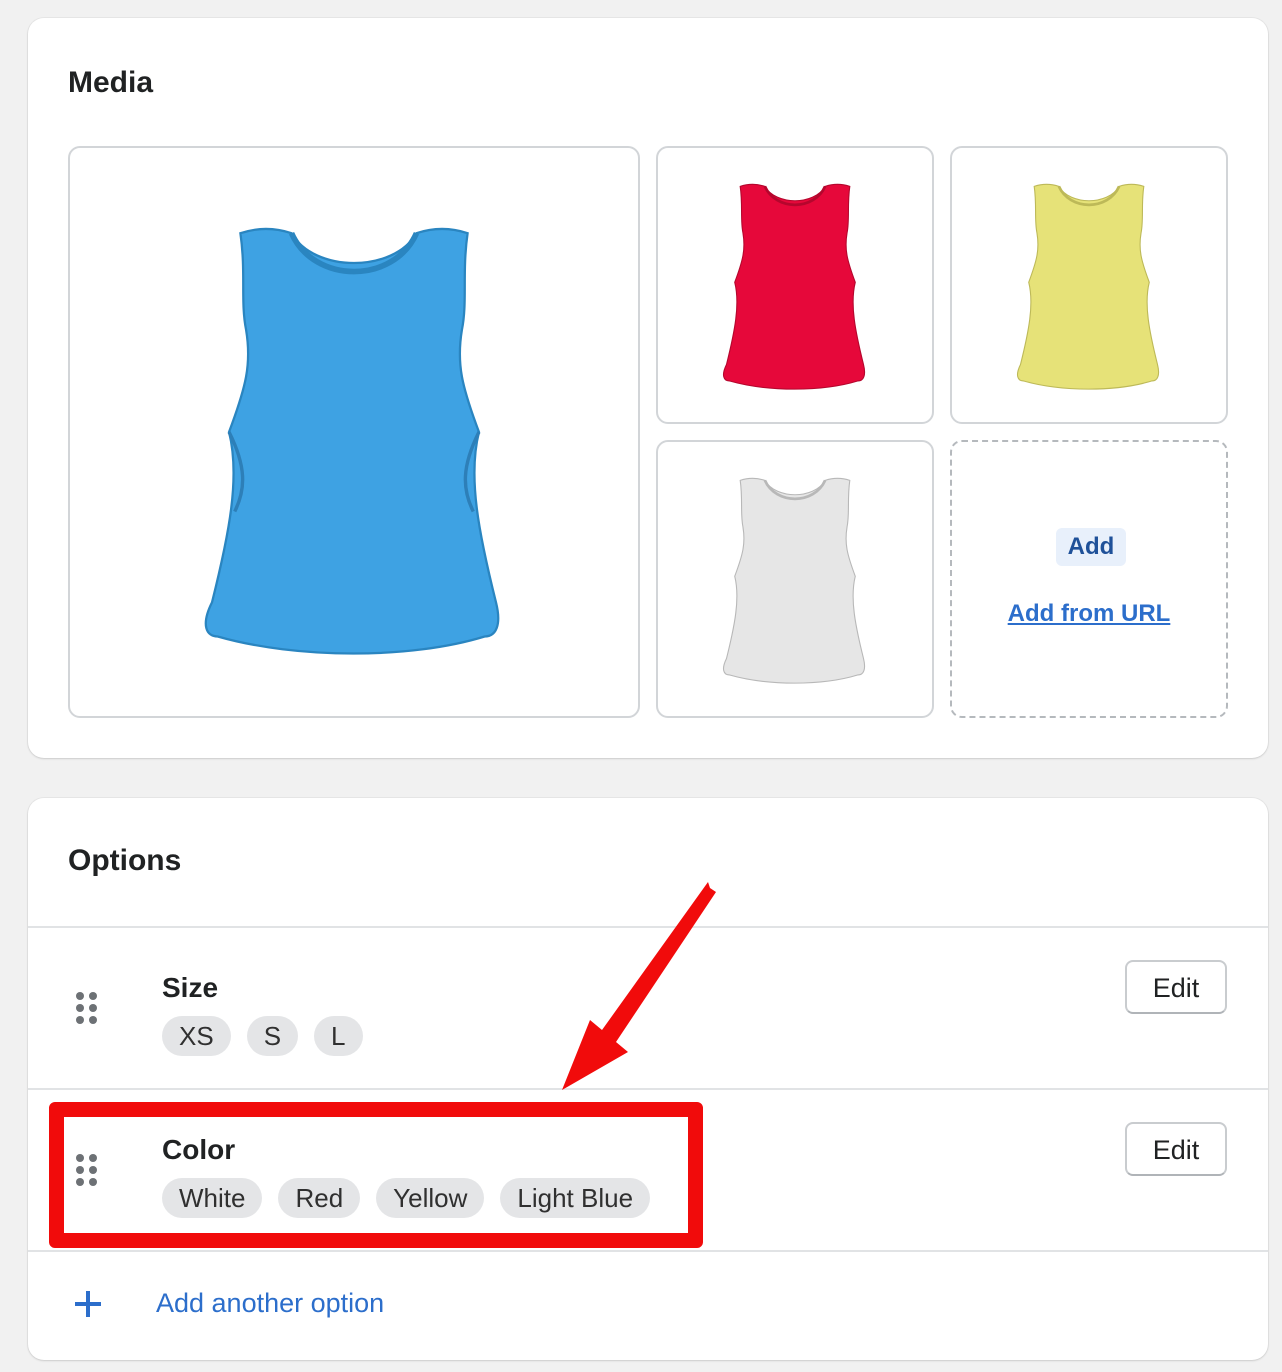 Image resolution: width=1282 pixels, height=1372 pixels. I want to click on option-name: Size, so click(190, 987).